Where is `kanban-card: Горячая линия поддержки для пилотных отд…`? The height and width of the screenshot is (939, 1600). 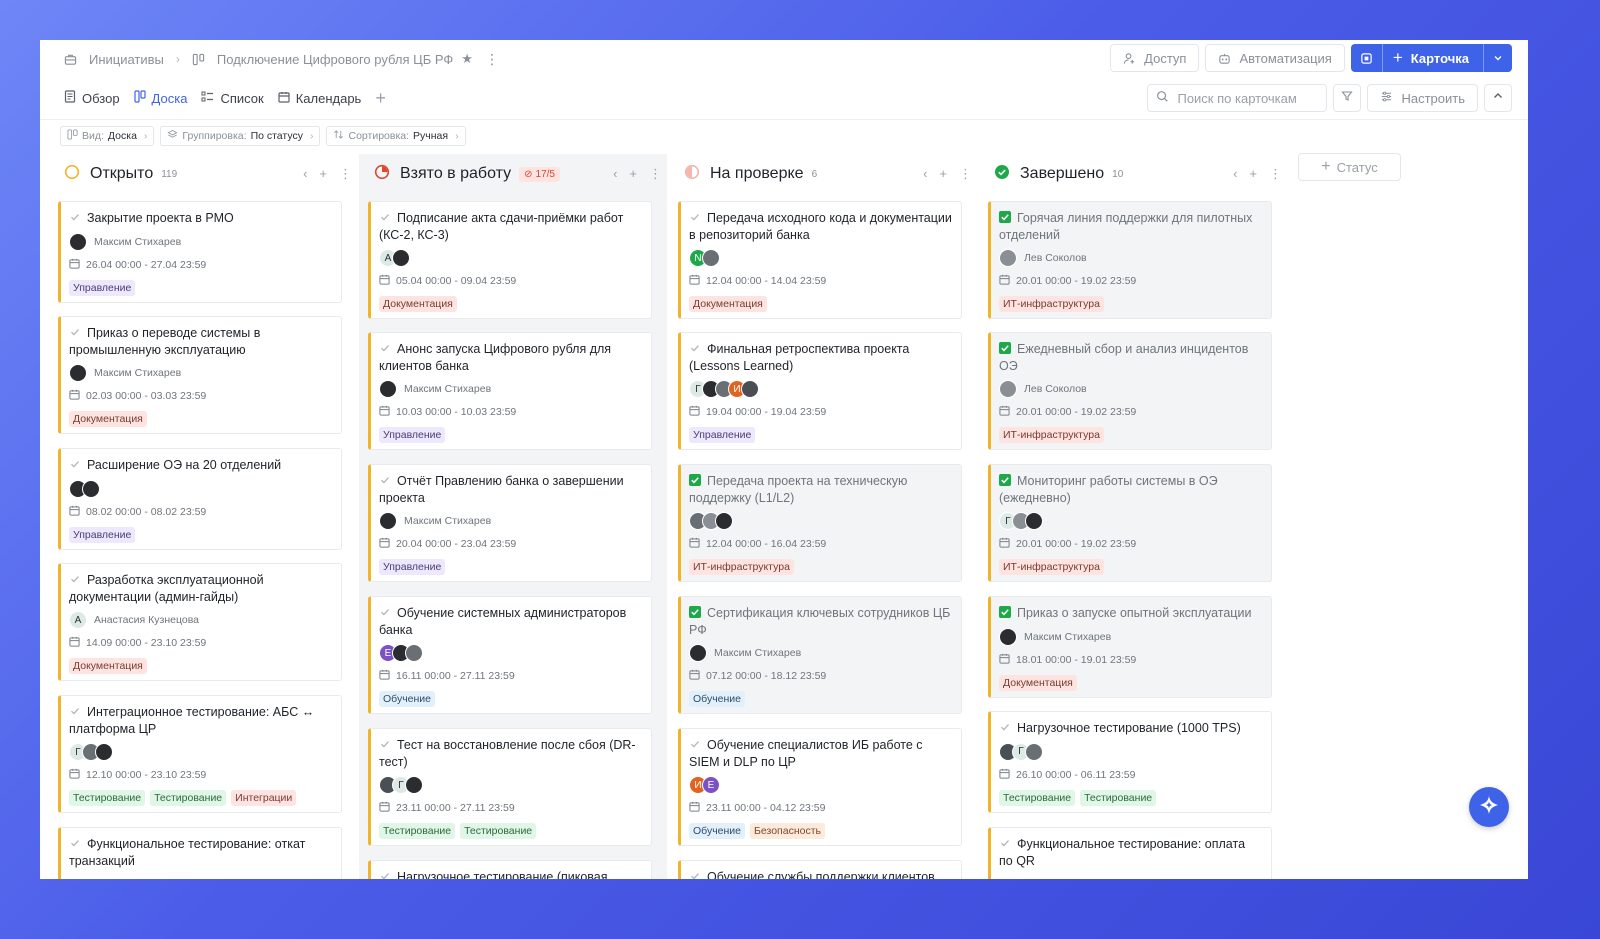 kanban-card: Горячая линия поддержки для пилотных отд… is located at coordinates (1130, 260).